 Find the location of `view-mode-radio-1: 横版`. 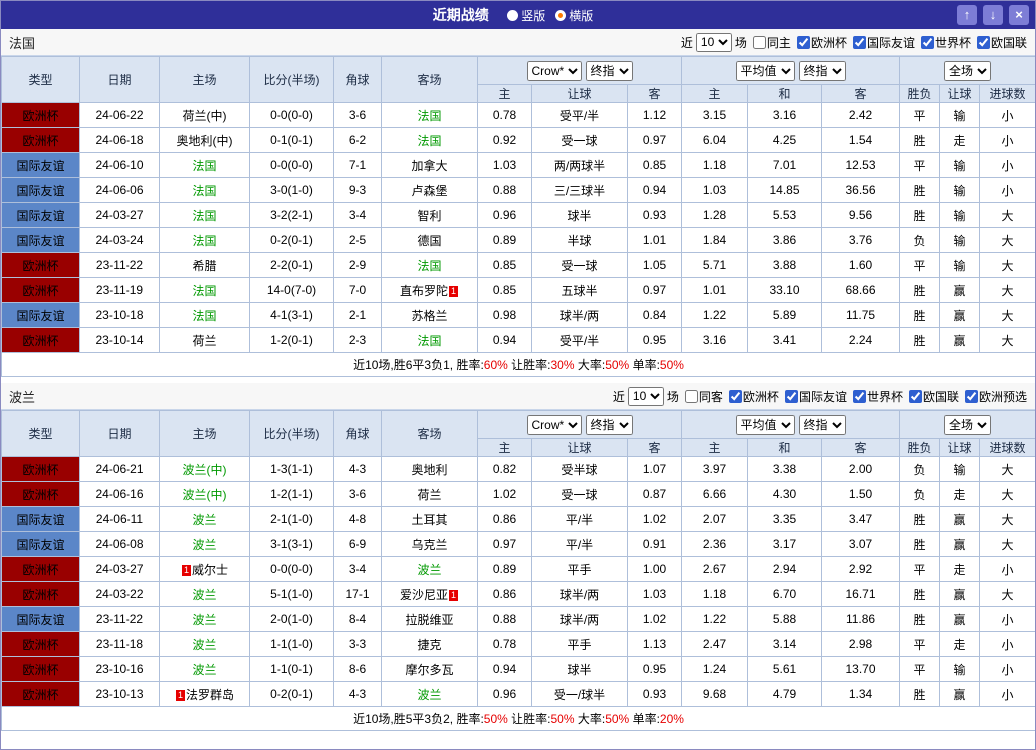

view-mode-radio-1: 横版 is located at coordinates (574, 16).